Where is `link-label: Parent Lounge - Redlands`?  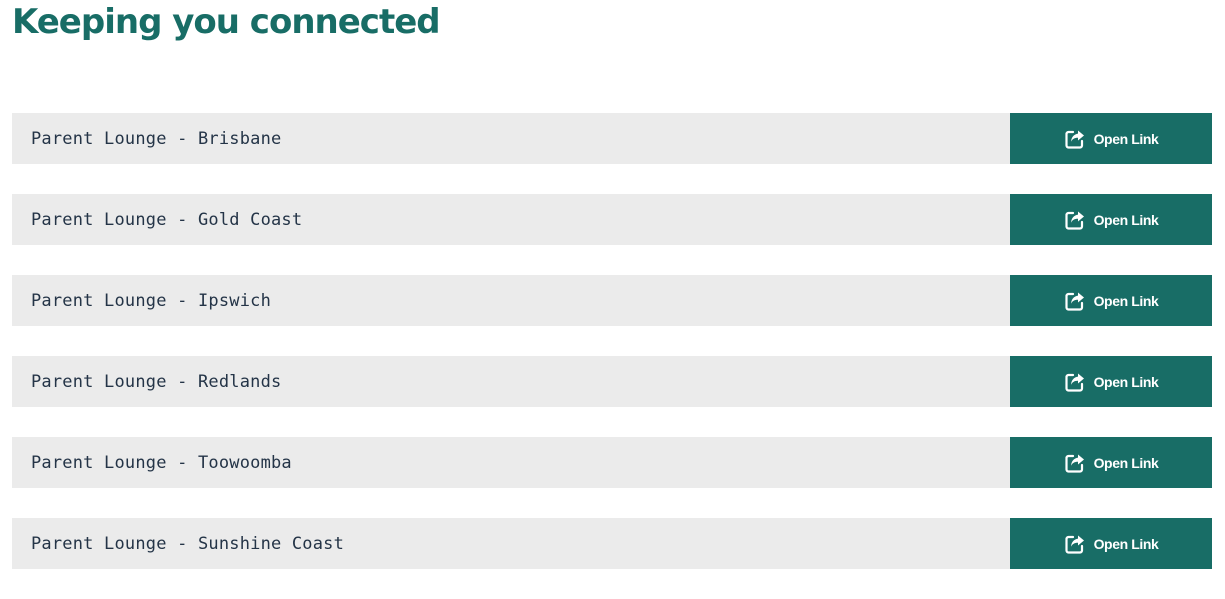 link-label: Parent Lounge - Redlands is located at coordinates (511, 381).